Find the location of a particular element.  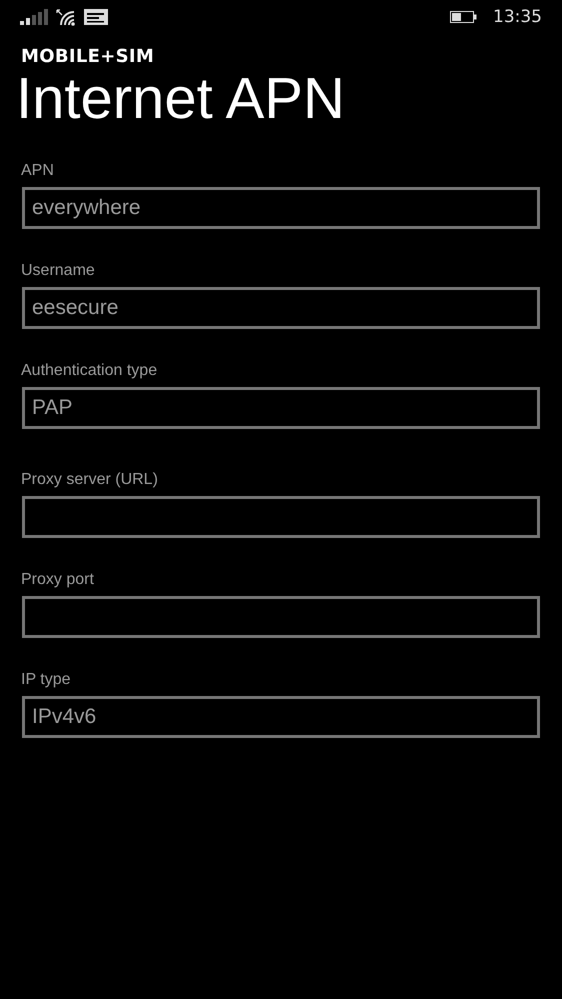

clock-time: 13:35 is located at coordinates (517, 17).